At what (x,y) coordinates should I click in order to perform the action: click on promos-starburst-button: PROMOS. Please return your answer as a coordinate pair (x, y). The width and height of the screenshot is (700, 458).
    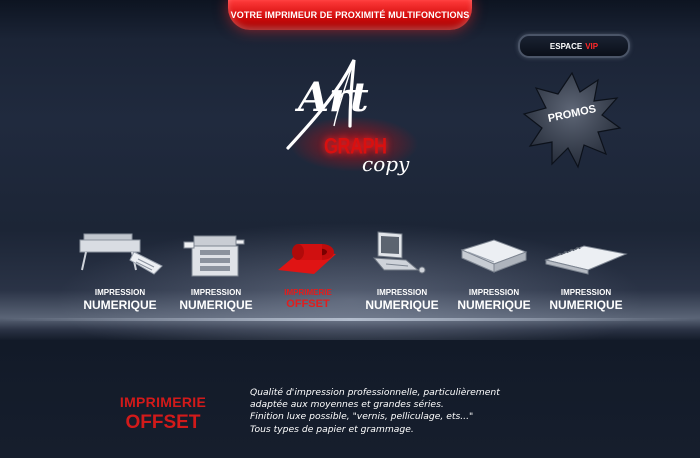
    Looking at the image, I should click on (572, 120).